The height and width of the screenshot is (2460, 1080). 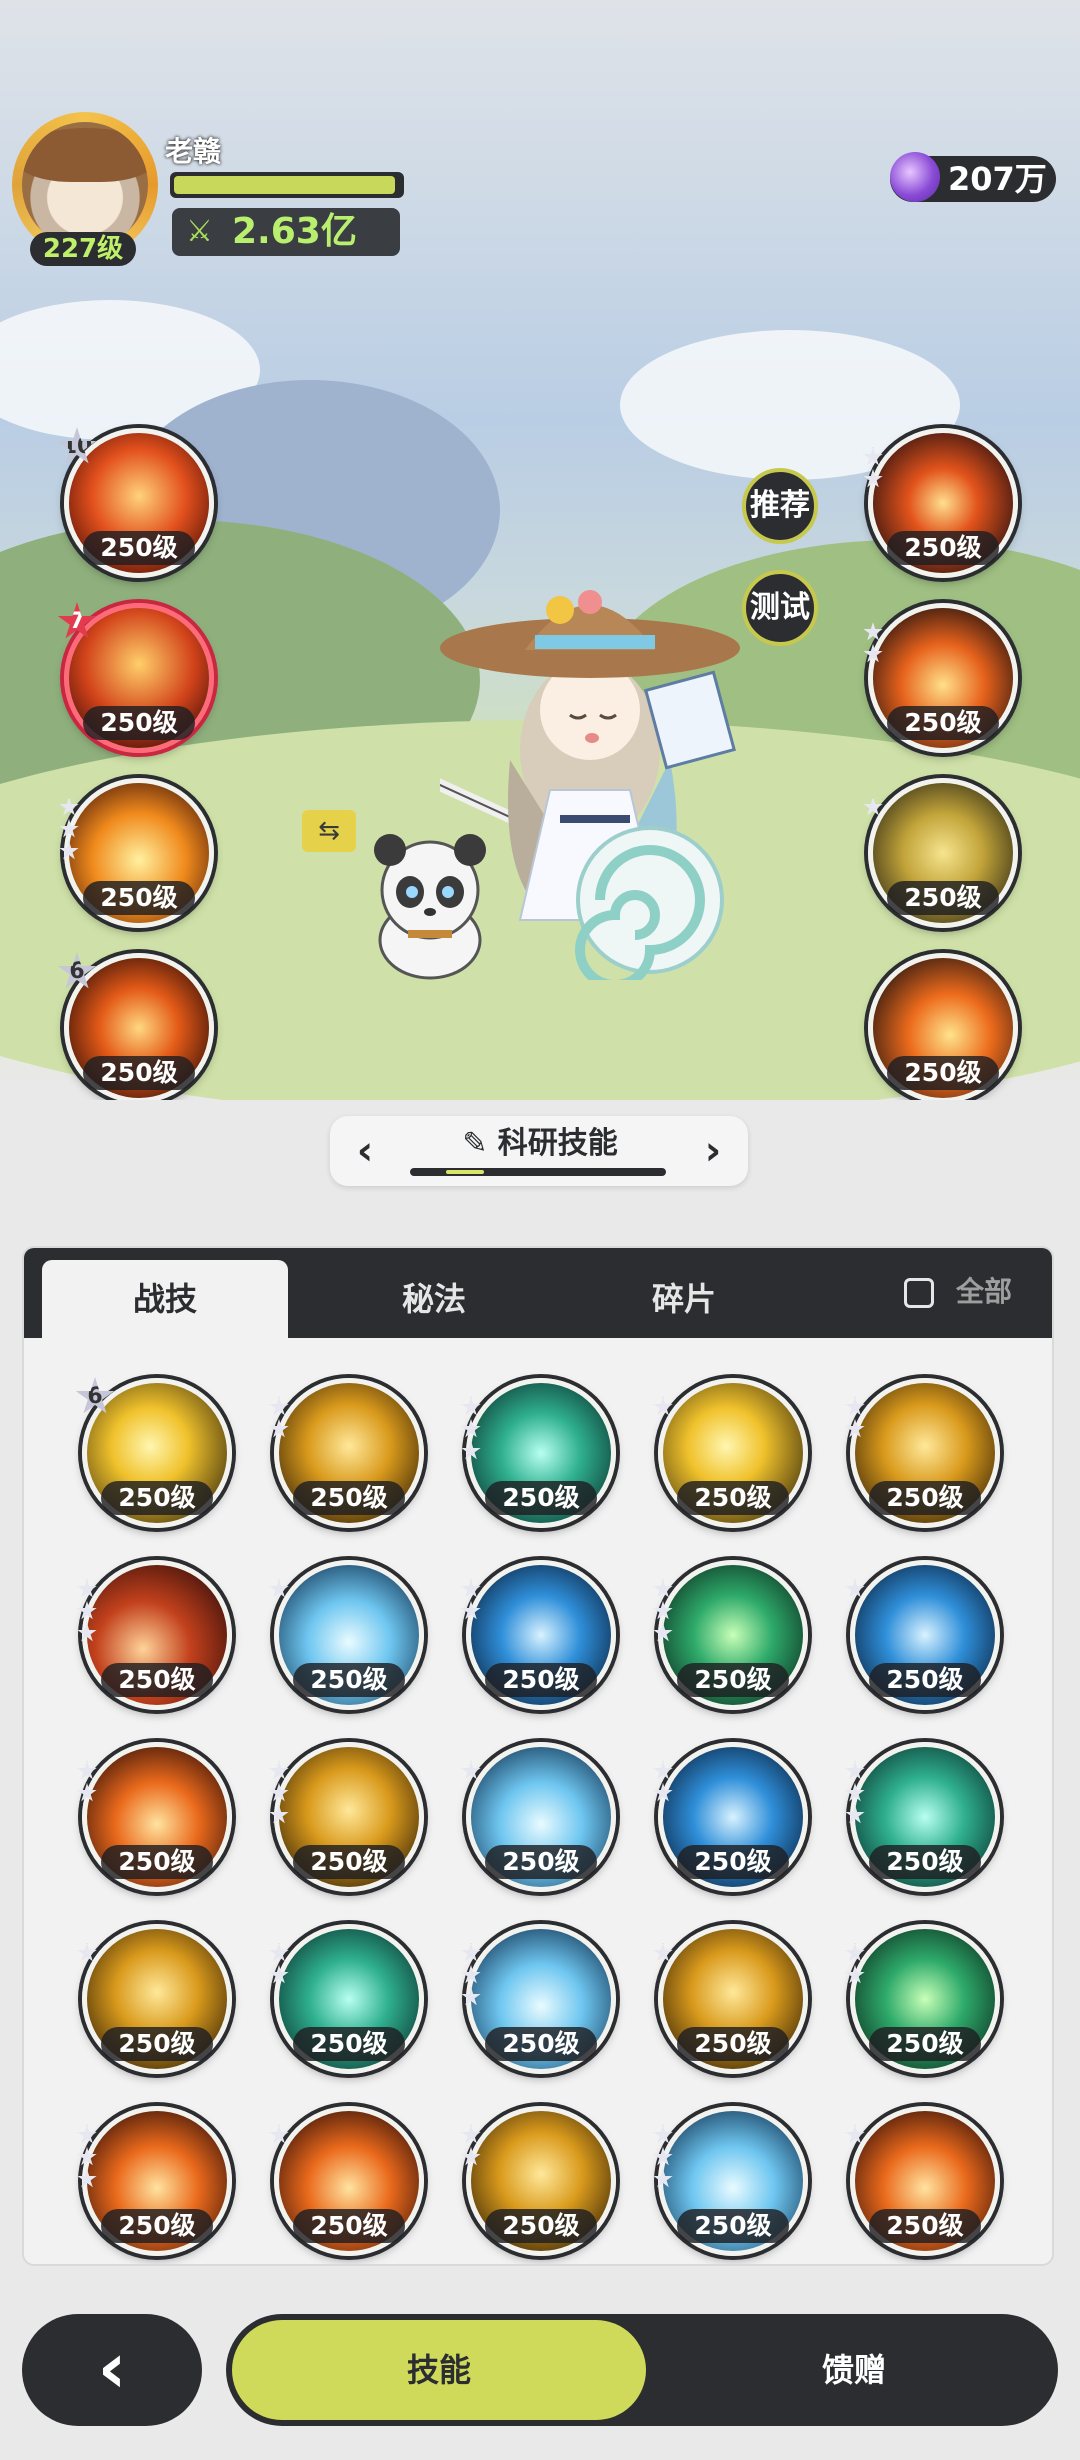 What do you see at coordinates (780, 506) in the screenshot?
I see `recommend-button: 推荐` at bounding box center [780, 506].